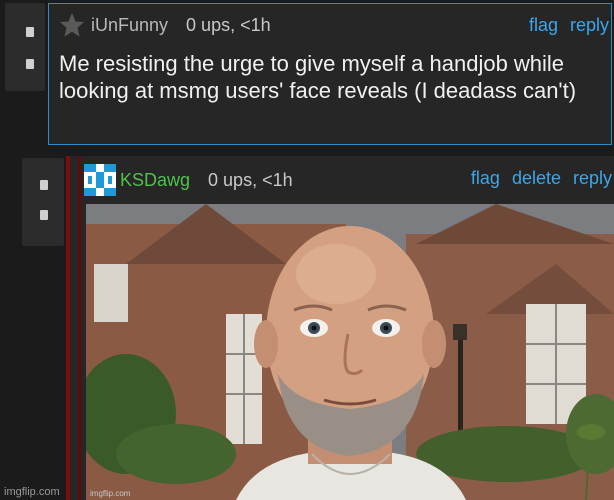 This screenshot has height=500, width=614. Describe the element at coordinates (72, 25) in the screenshot. I see `star-icon` at that location.